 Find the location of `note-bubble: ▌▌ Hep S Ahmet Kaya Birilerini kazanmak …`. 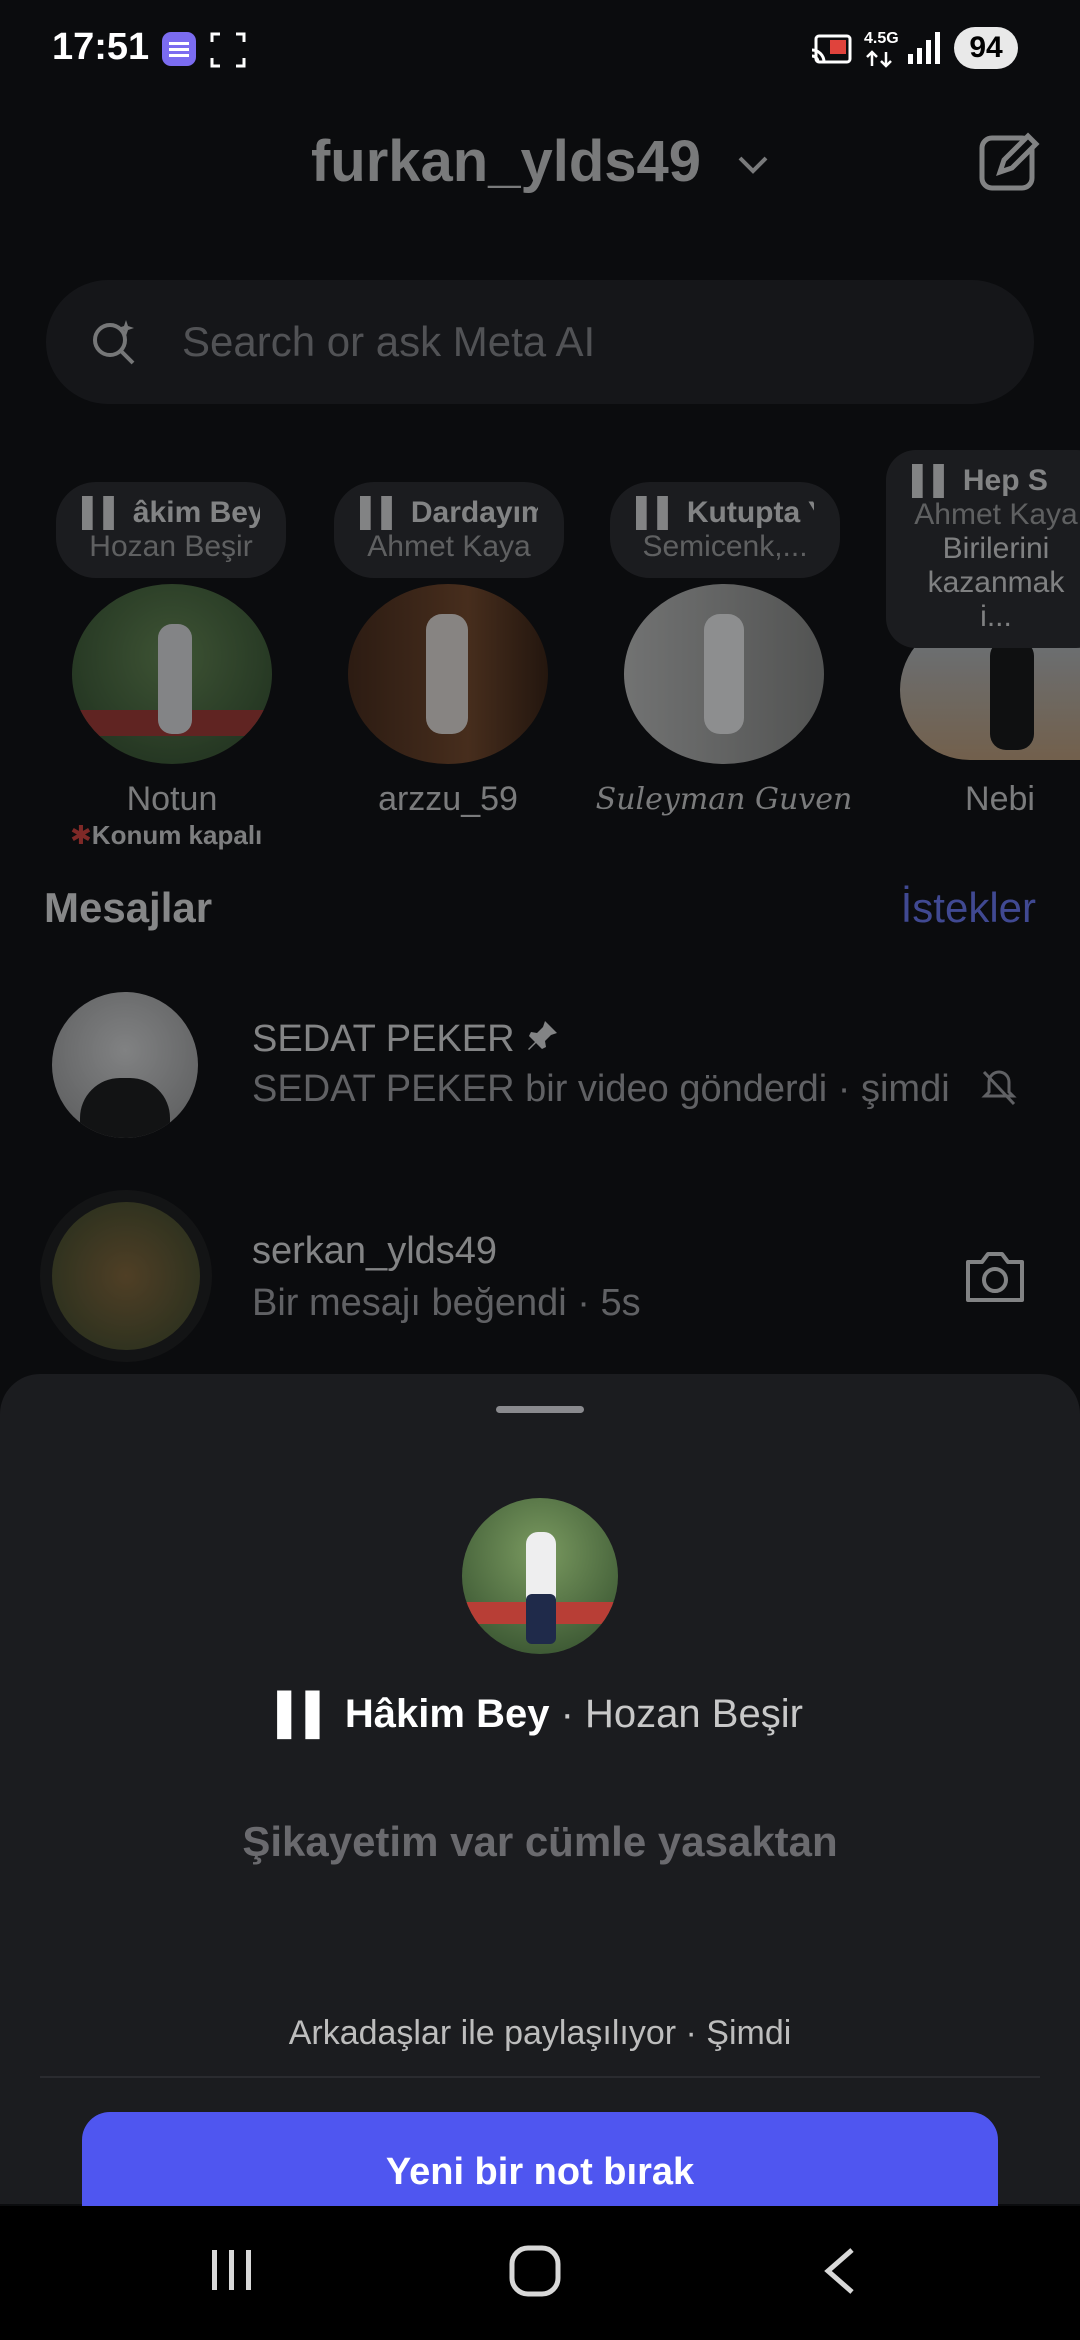

note-bubble: ▌▌ Hep S Ahmet Kaya Birilerini kazanmak … is located at coordinates (983, 549).